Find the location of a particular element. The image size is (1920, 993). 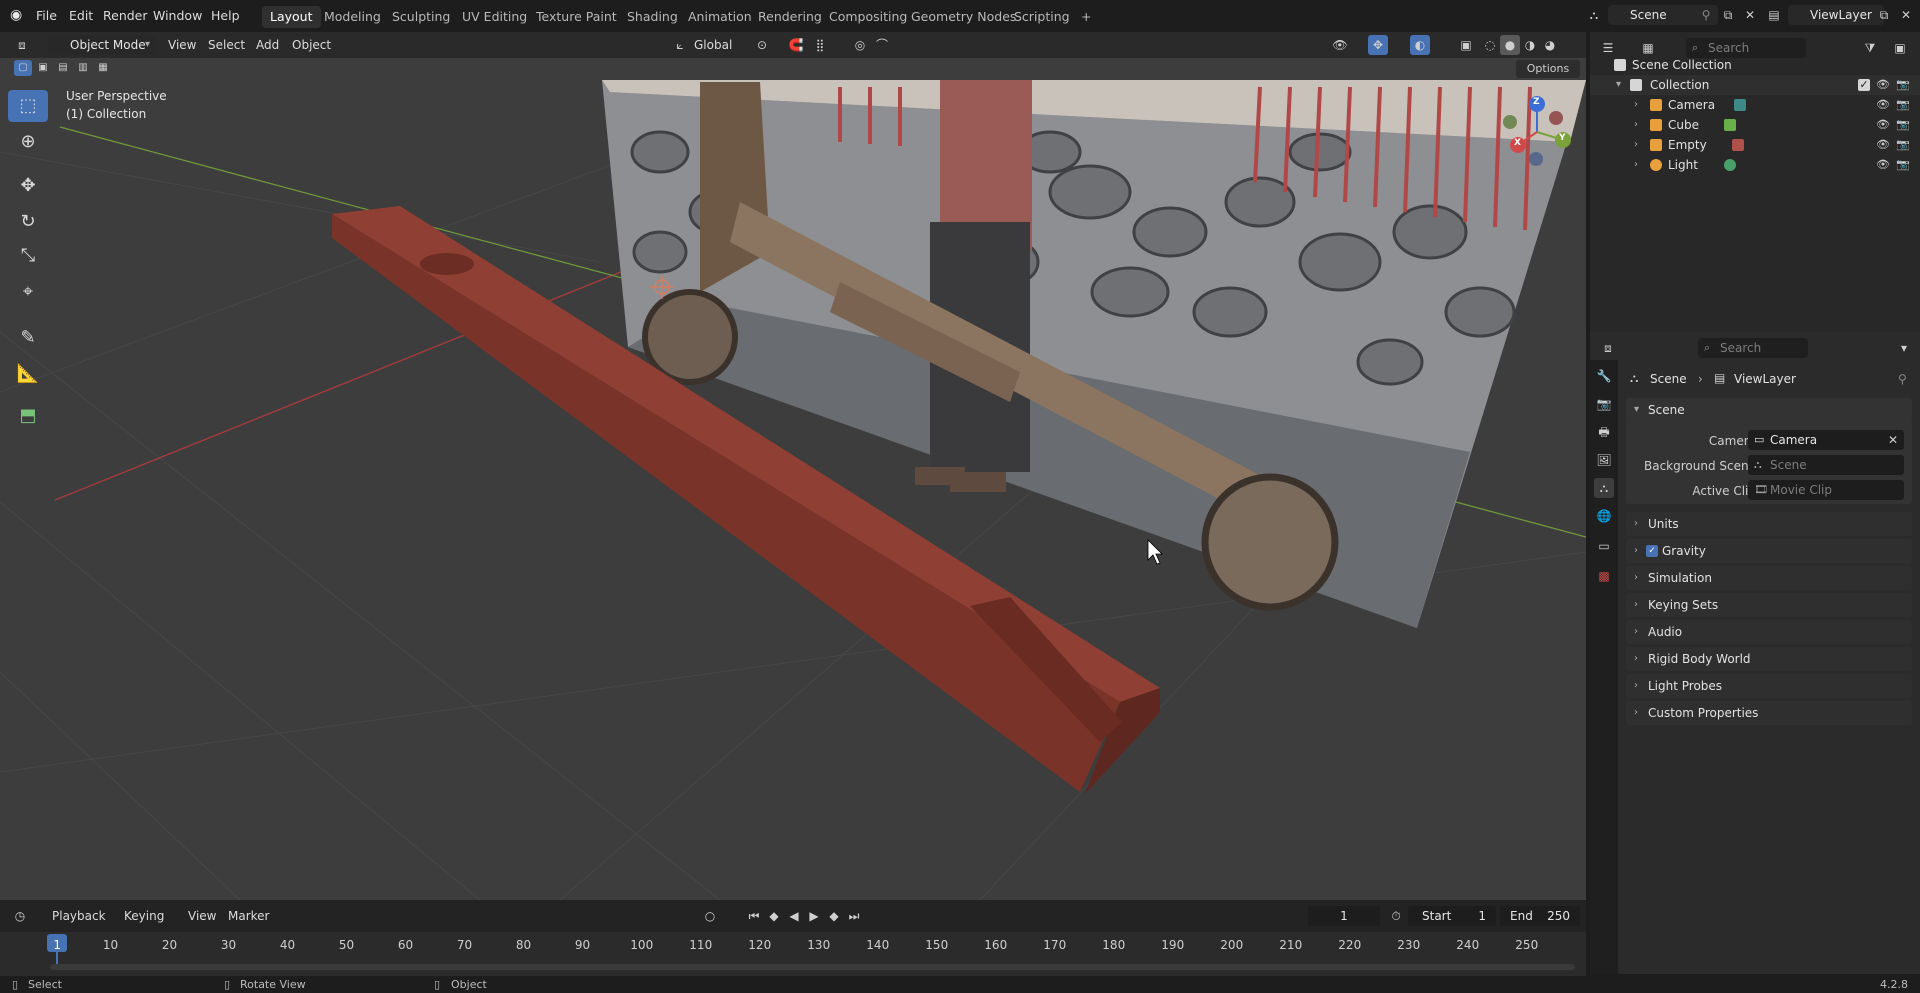

panel-gravity-header: › ✓ Gravity is located at coordinates (1769, 551).